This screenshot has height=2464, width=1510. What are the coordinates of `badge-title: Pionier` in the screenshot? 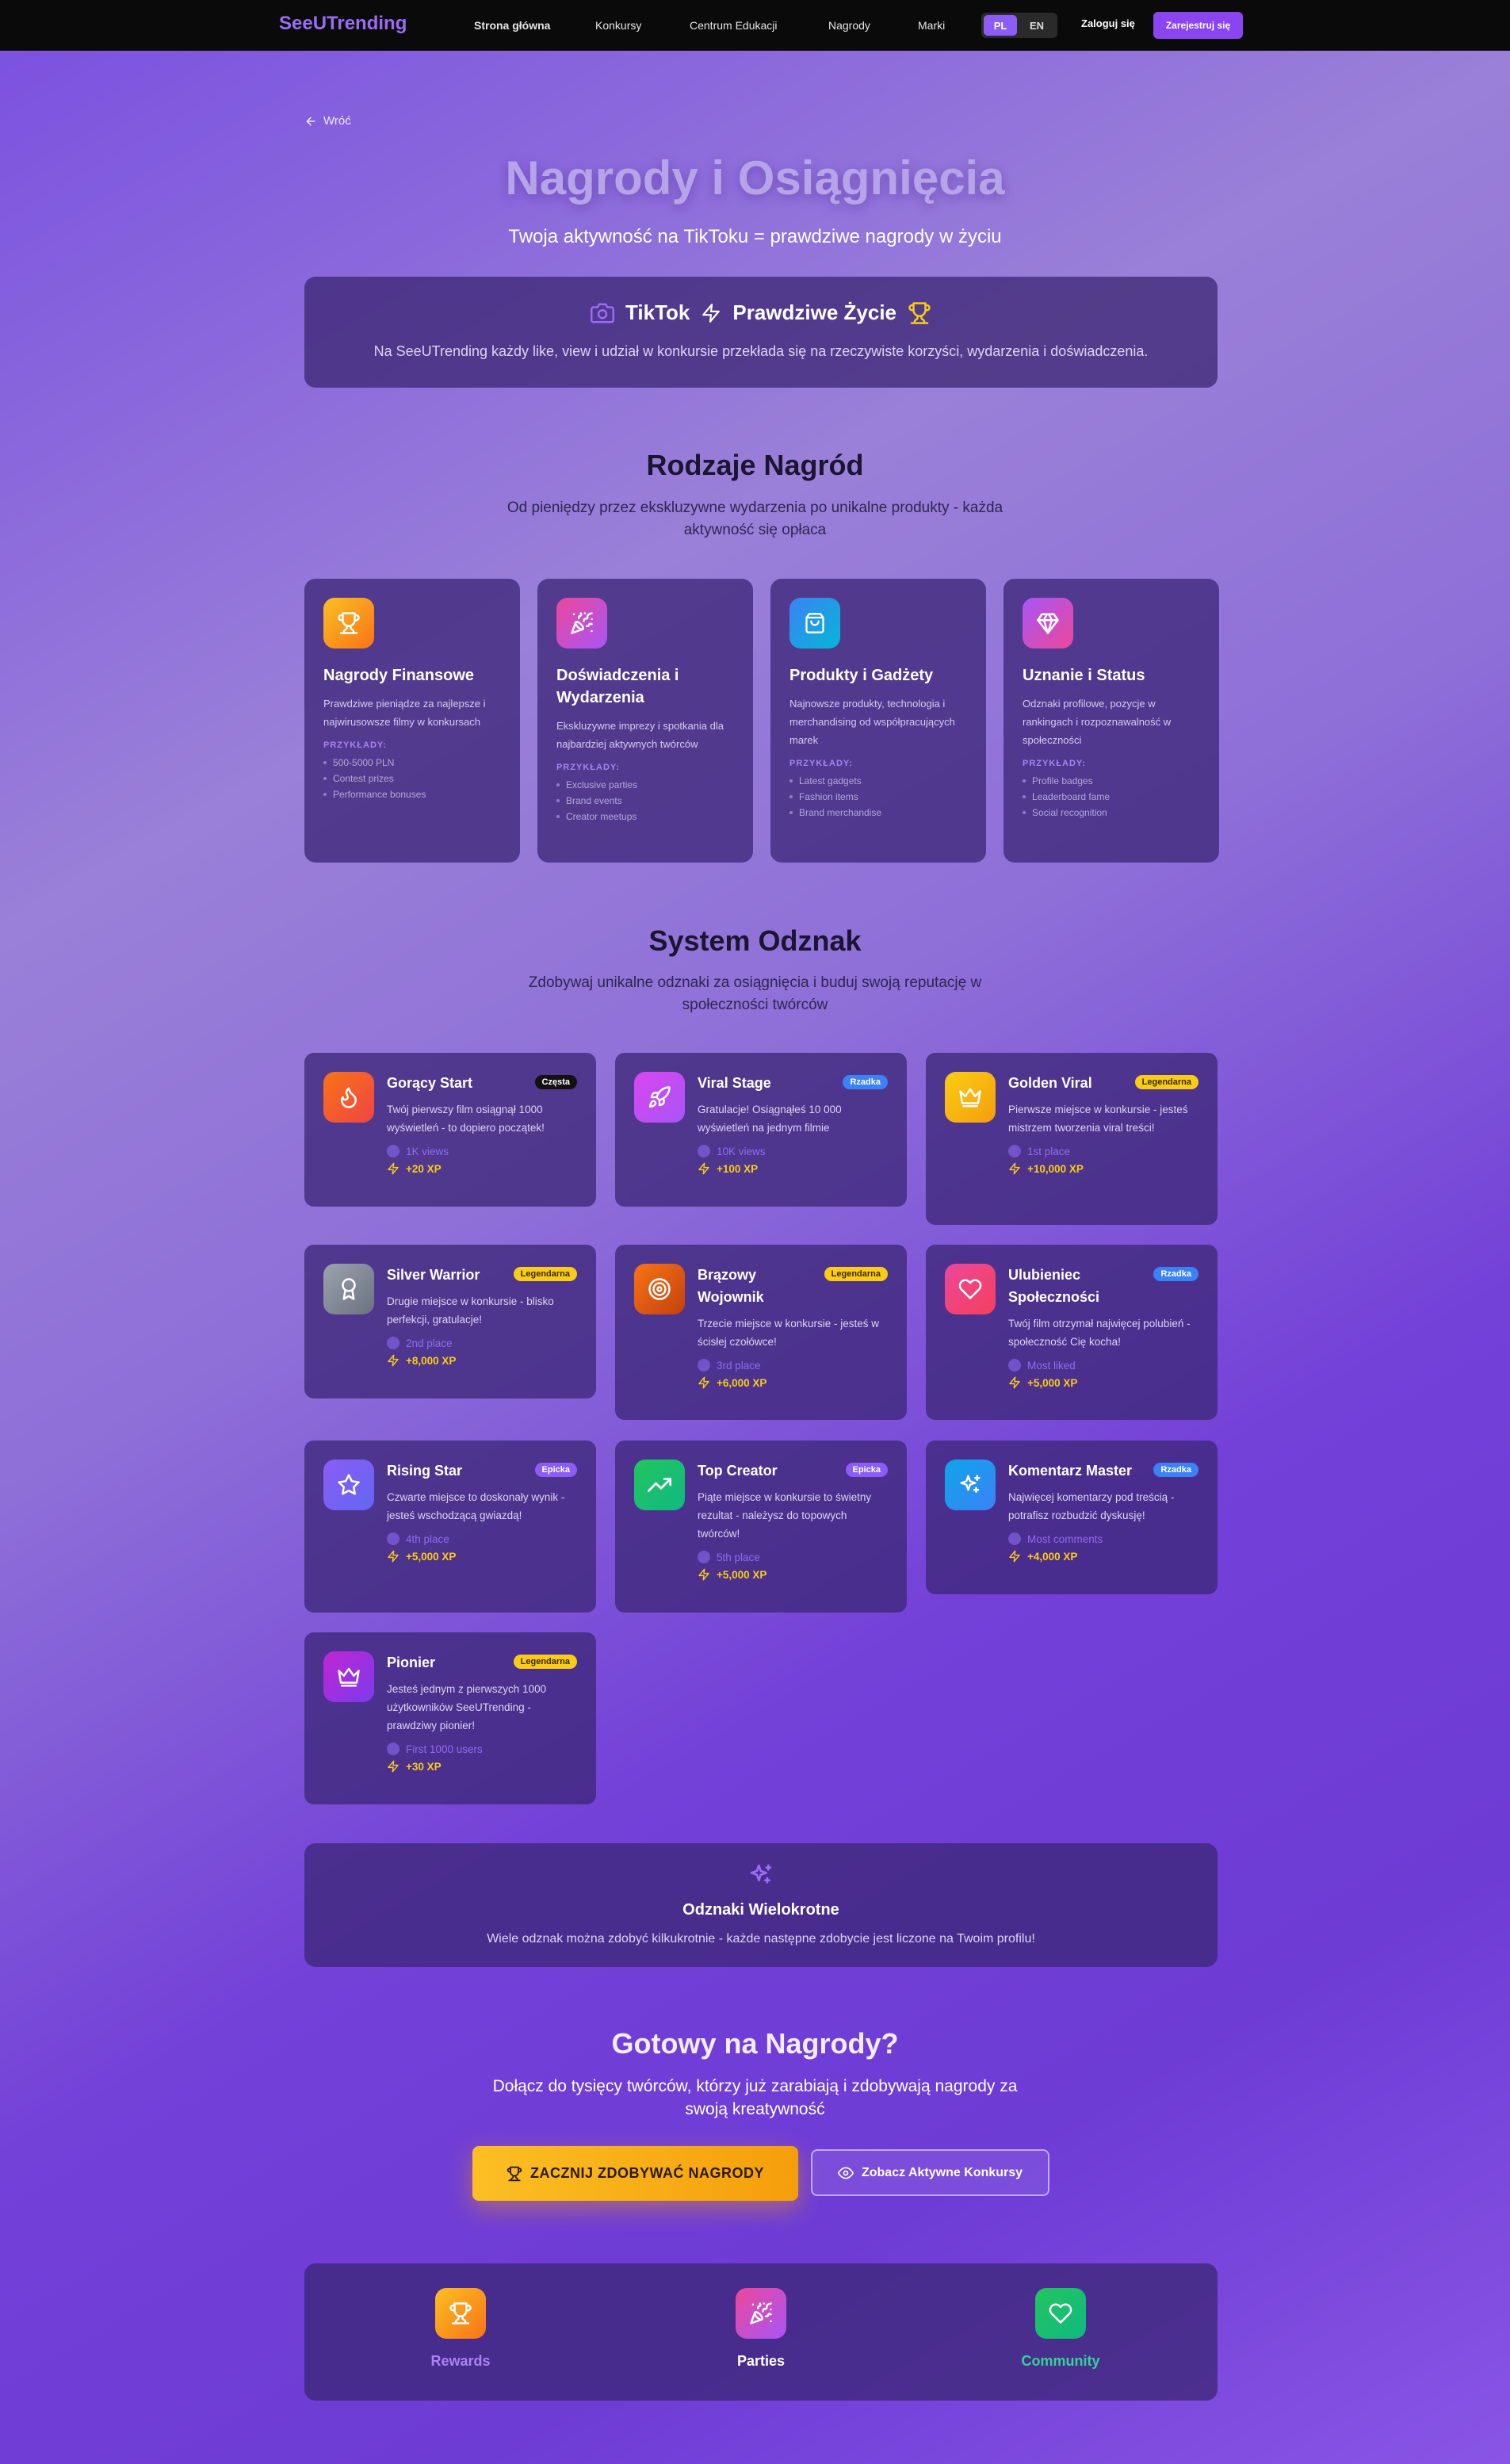 It's located at (411, 1662).